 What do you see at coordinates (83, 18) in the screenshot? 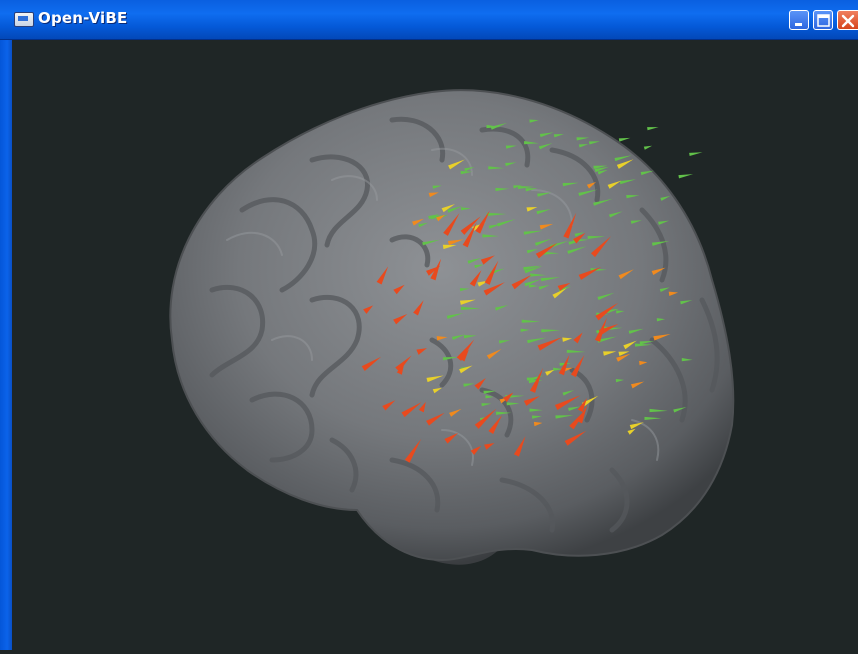
I see `window-title: Open-ViBE` at bounding box center [83, 18].